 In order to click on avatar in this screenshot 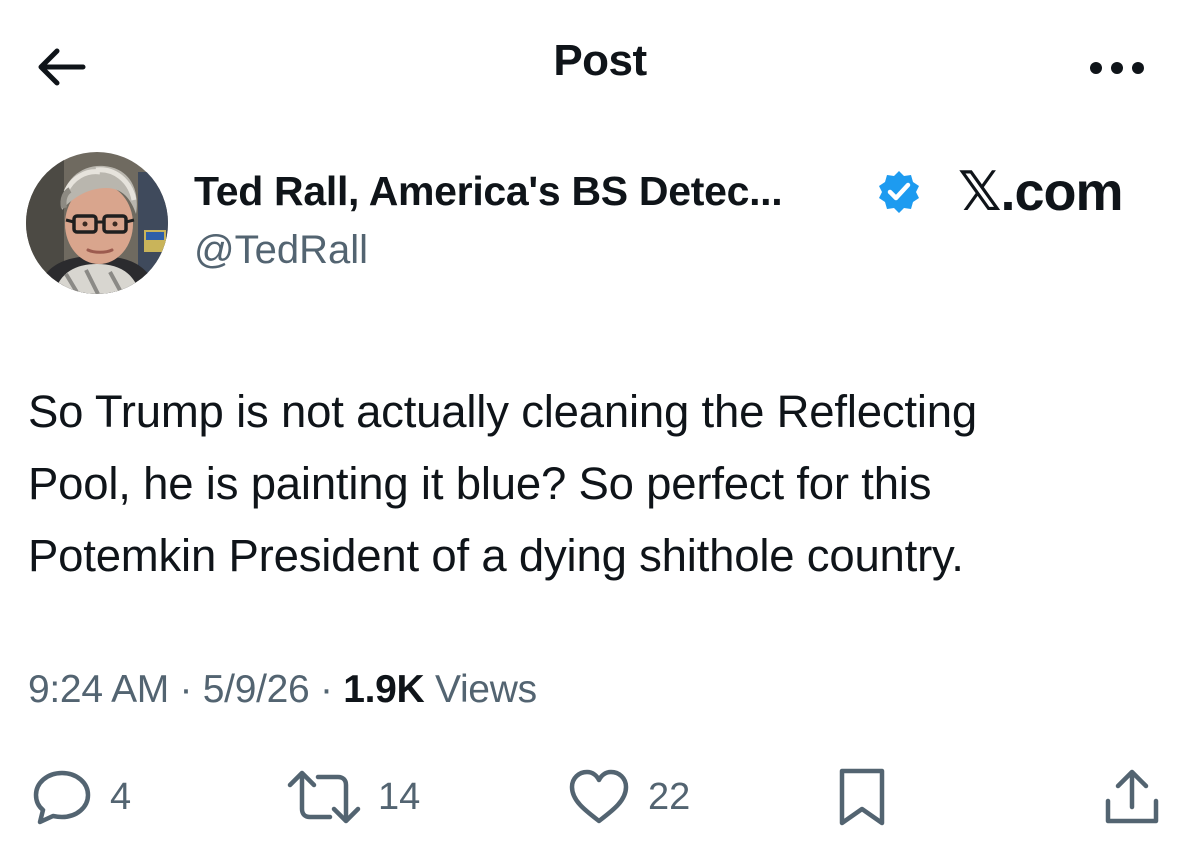, I will do `click(97, 223)`.